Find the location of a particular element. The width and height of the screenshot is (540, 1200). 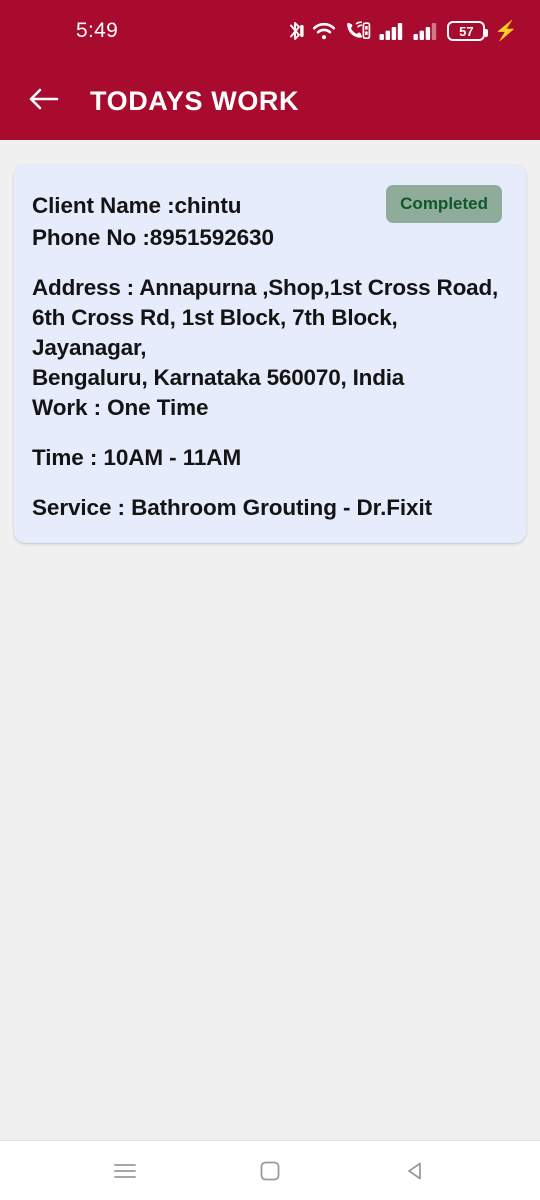

wifi-icon is located at coordinates (324, 31).